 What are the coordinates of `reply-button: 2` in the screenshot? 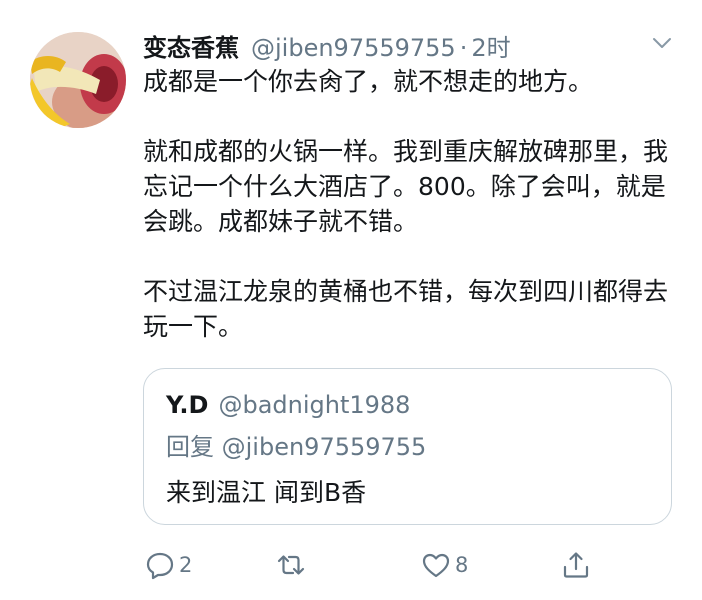 It's located at (168, 565).